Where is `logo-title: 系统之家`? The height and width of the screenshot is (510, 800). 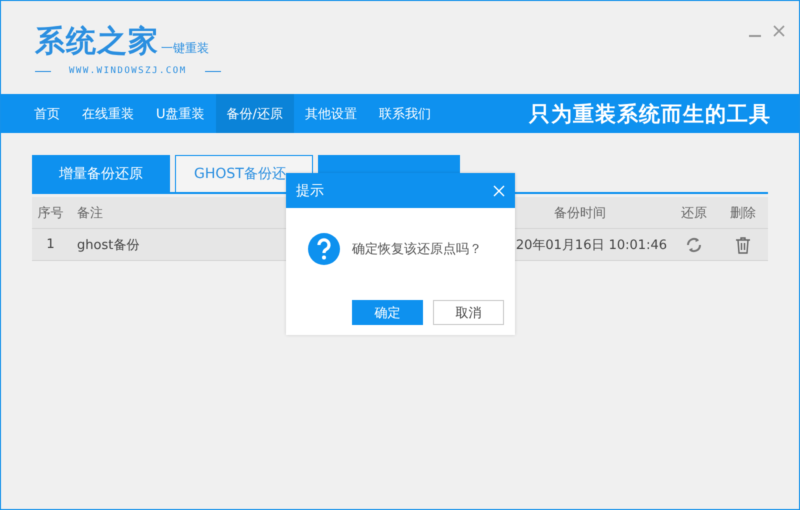 logo-title: 系统之家 is located at coordinates (97, 42).